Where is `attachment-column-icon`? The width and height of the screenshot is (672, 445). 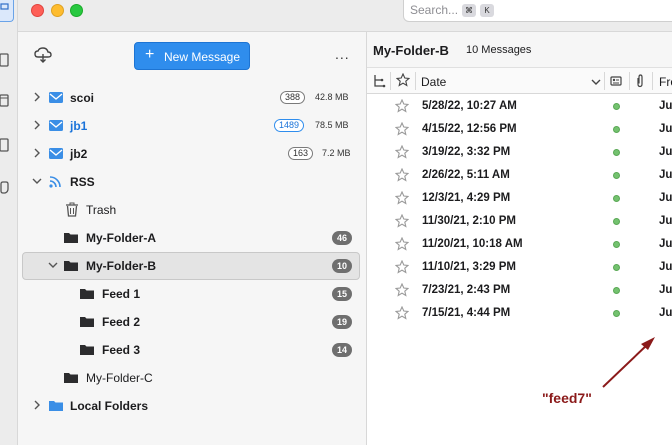
attachment-column-icon is located at coordinates (640, 82).